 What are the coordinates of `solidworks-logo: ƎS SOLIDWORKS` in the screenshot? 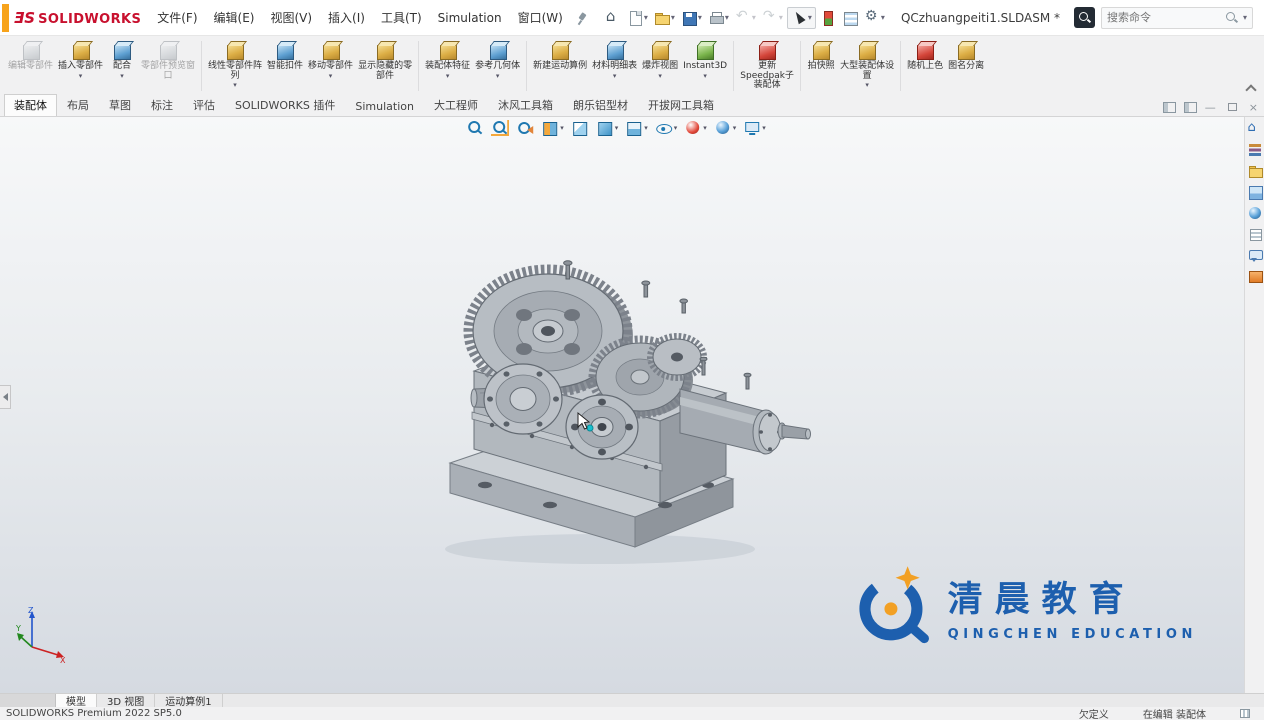 It's located at (80, 18).